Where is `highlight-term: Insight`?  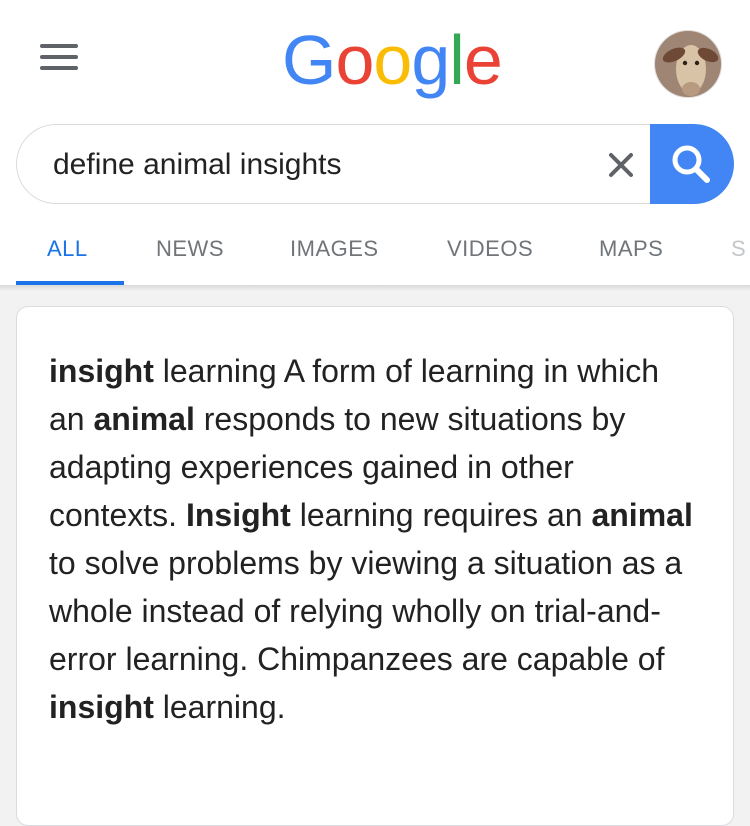 highlight-term: Insight is located at coordinates (238, 515).